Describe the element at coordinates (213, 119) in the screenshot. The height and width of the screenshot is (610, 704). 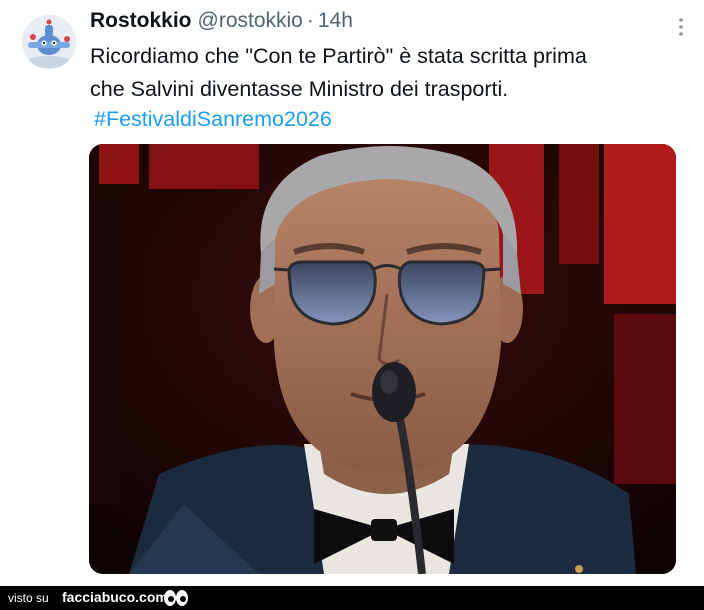
I see `hashtag-link: #FestivaldiSanremo2026` at that location.